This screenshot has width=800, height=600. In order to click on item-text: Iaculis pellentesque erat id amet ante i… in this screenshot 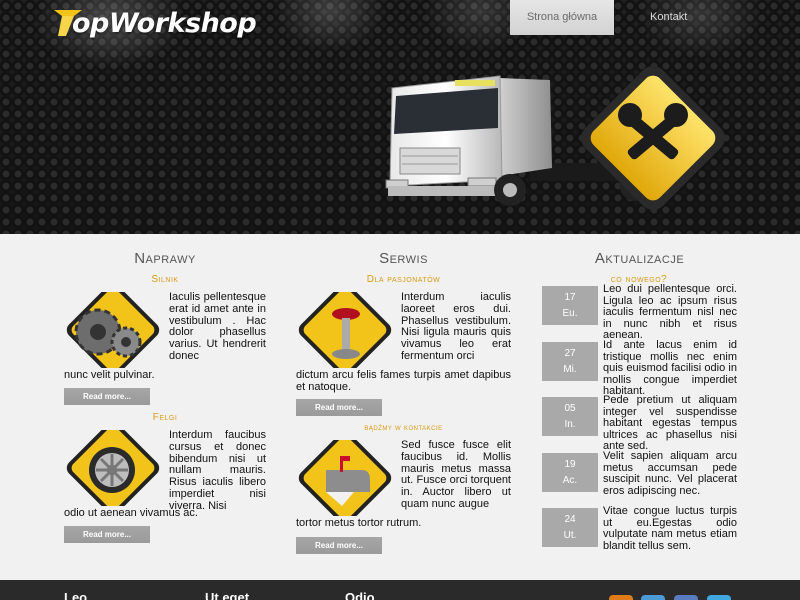, I will do `click(217, 326)`.